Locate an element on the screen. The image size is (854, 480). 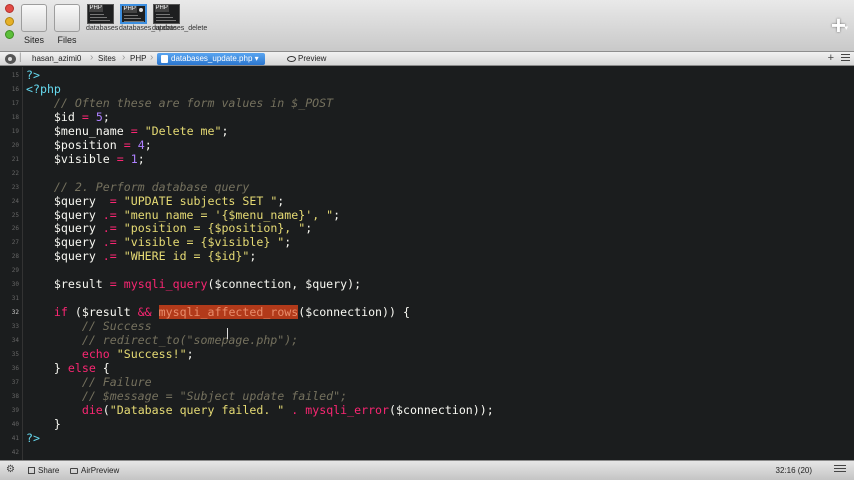
code-line: // Often these are form values in $_POST is located at coordinates (179, 103).